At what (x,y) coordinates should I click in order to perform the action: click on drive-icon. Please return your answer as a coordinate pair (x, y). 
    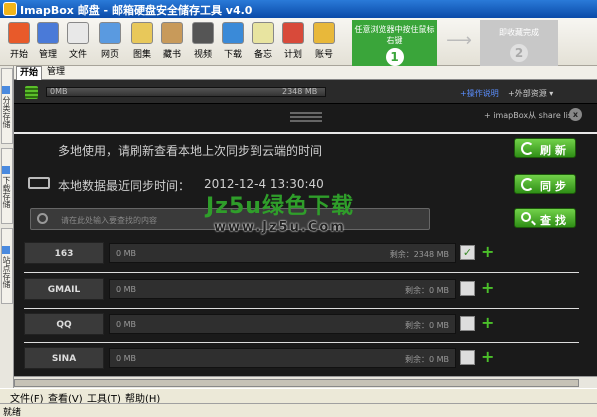
    Looking at the image, I should click on (39, 183).